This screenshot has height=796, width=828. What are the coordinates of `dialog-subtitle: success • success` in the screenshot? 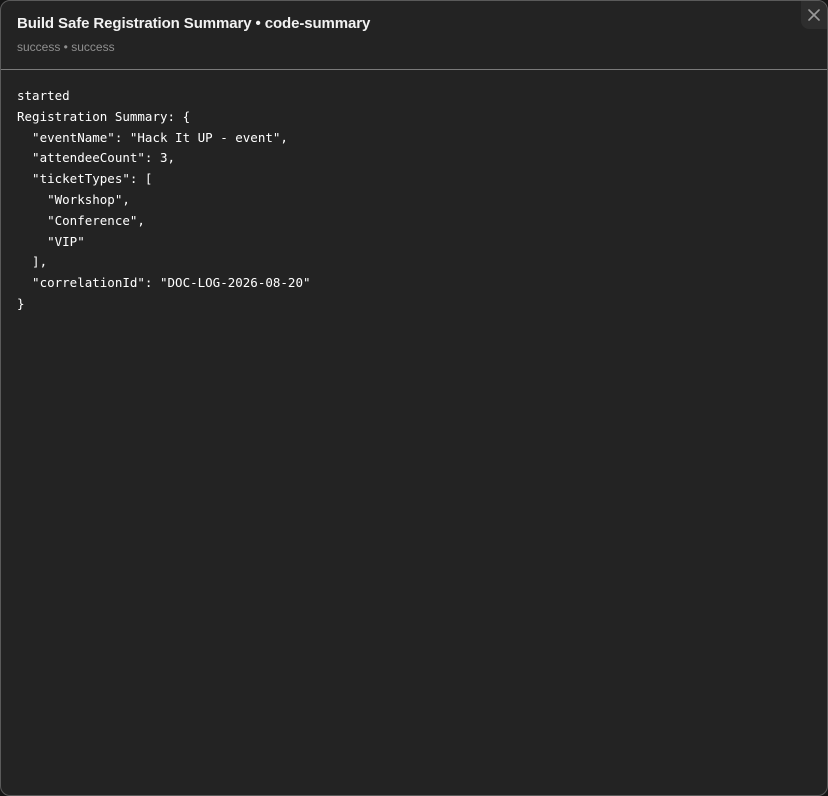 It's located at (66, 47).